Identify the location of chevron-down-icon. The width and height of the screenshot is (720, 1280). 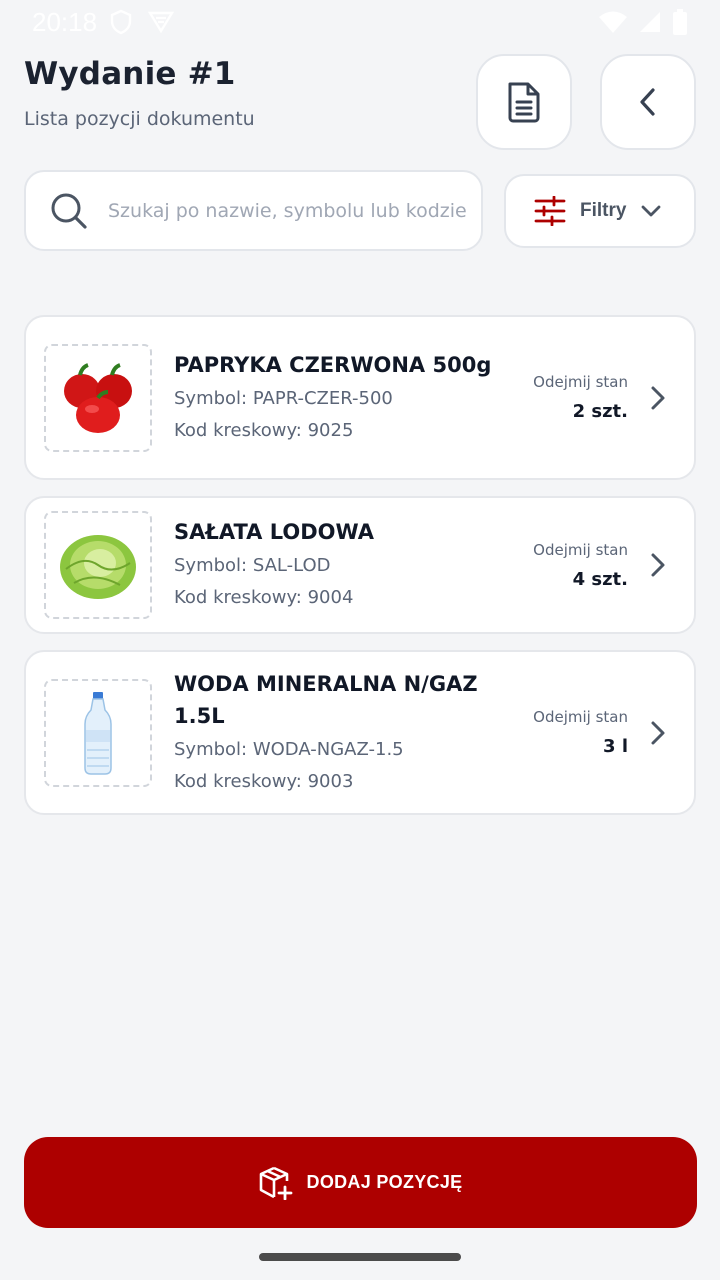
(651, 211).